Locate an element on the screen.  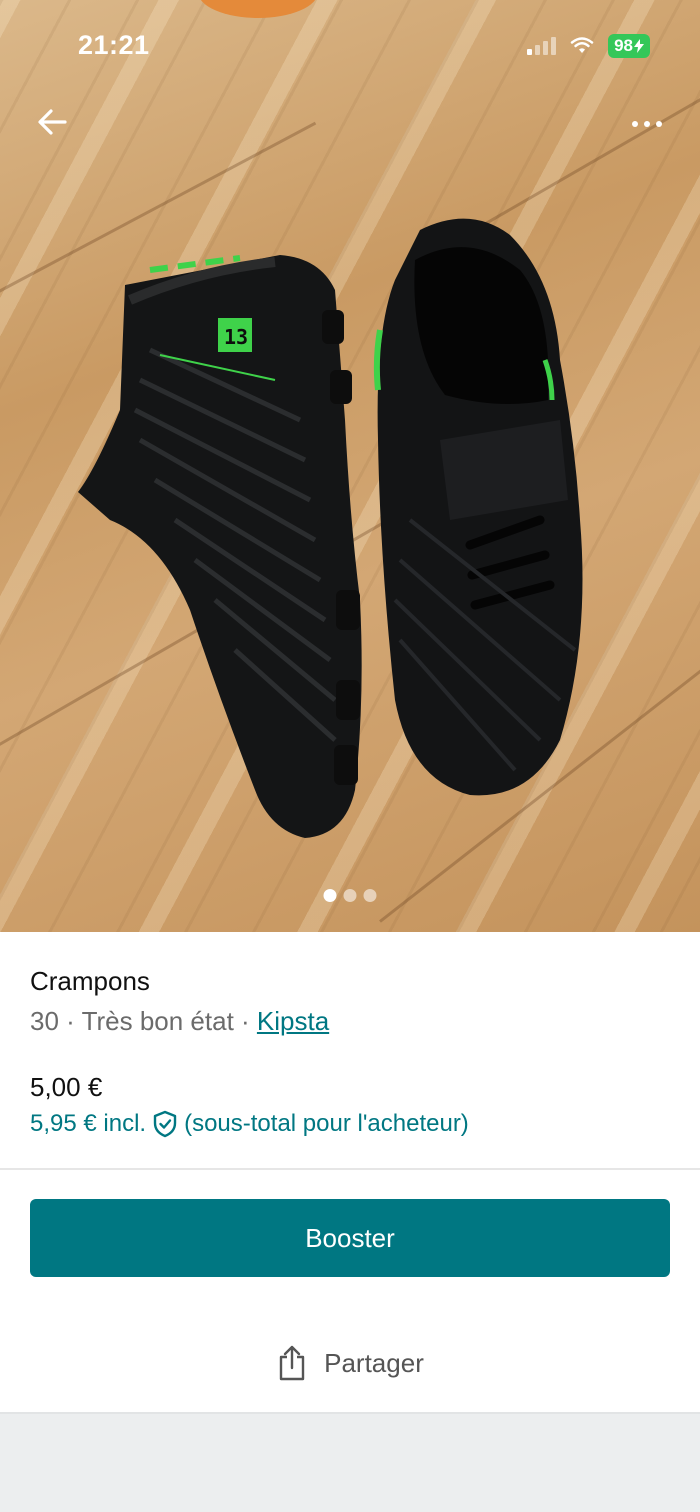
item-title: Crampons is located at coordinates (90, 981).